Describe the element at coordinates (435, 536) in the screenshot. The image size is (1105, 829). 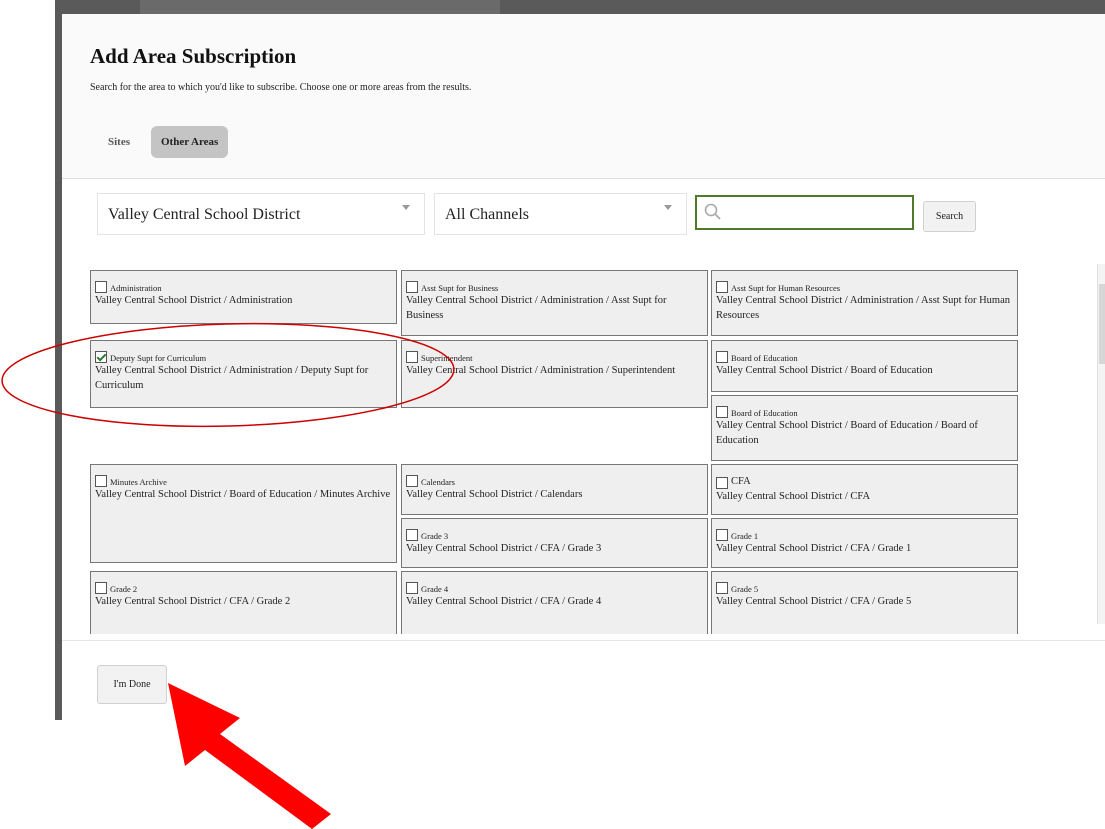
I see `area-name: Grade 3` at that location.